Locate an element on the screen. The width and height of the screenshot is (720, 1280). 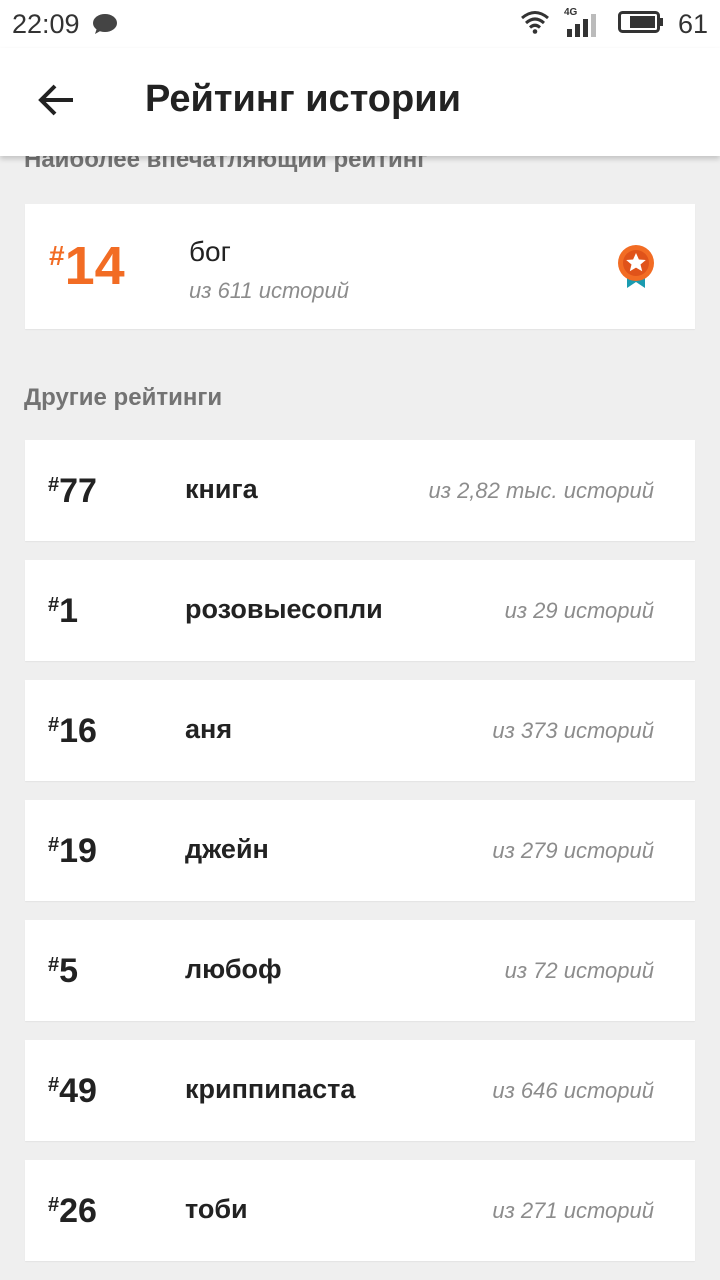
signal-icon: 4G is located at coordinates (584, 22).